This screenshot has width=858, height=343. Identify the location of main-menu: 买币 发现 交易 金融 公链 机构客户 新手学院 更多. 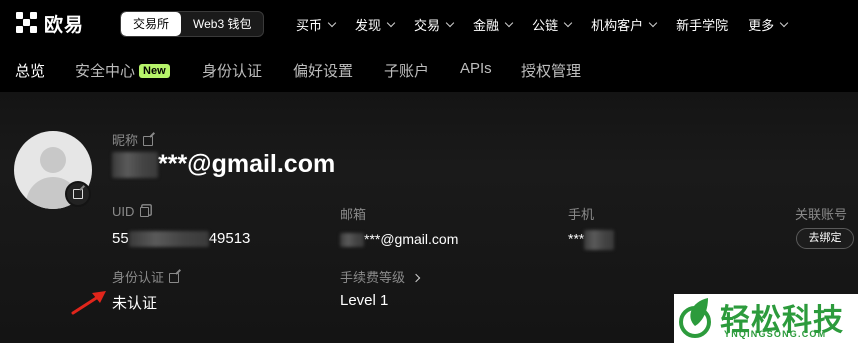
(542, 24).